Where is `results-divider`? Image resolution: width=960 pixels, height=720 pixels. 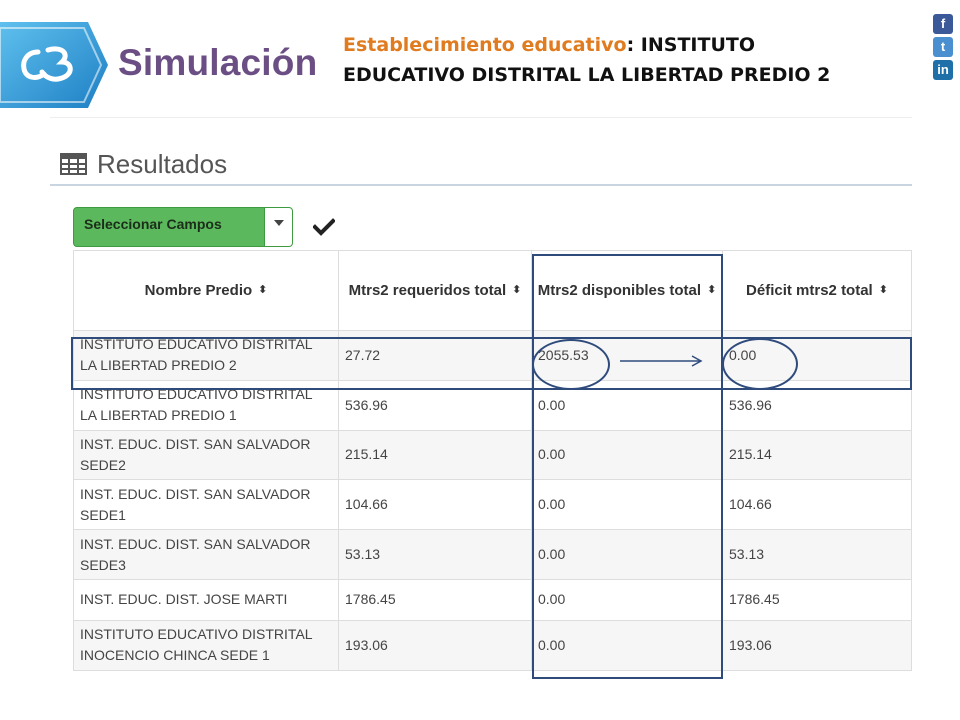 results-divider is located at coordinates (481, 185).